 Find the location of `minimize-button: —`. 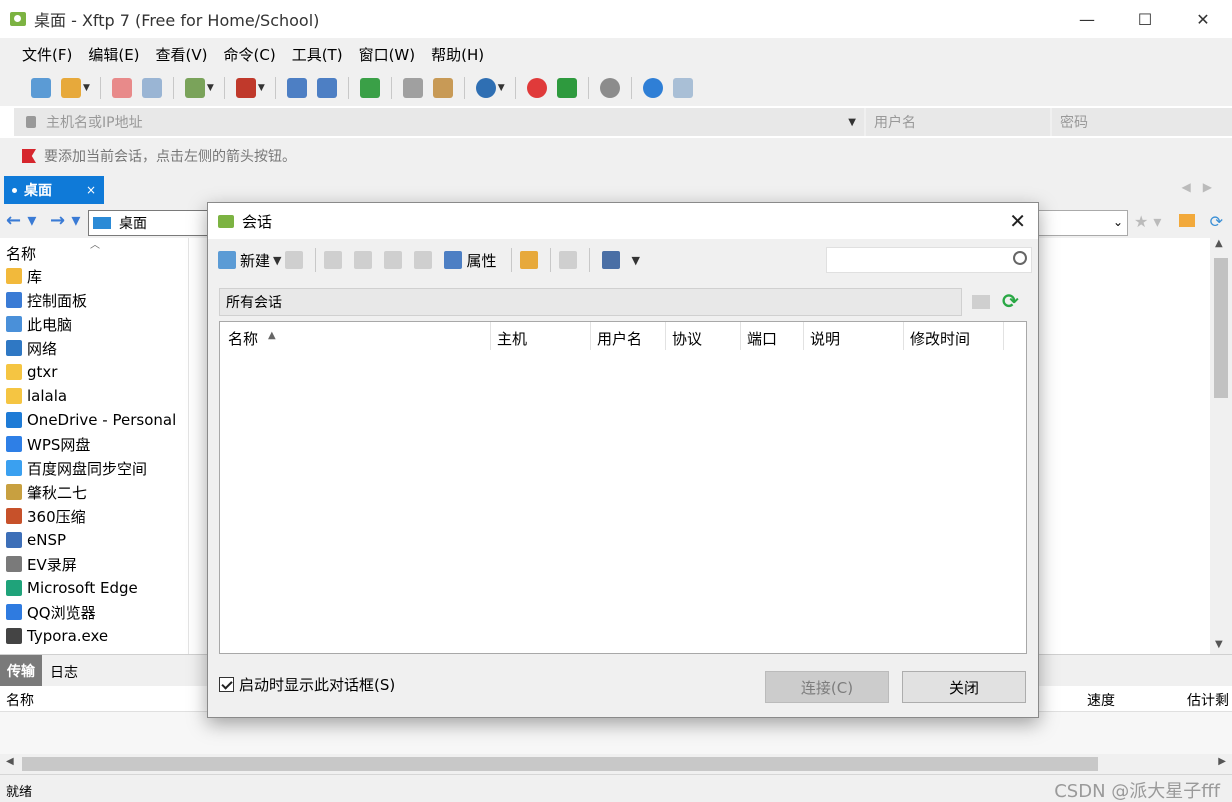

minimize-button: — is located at coordinates (1087, 19).